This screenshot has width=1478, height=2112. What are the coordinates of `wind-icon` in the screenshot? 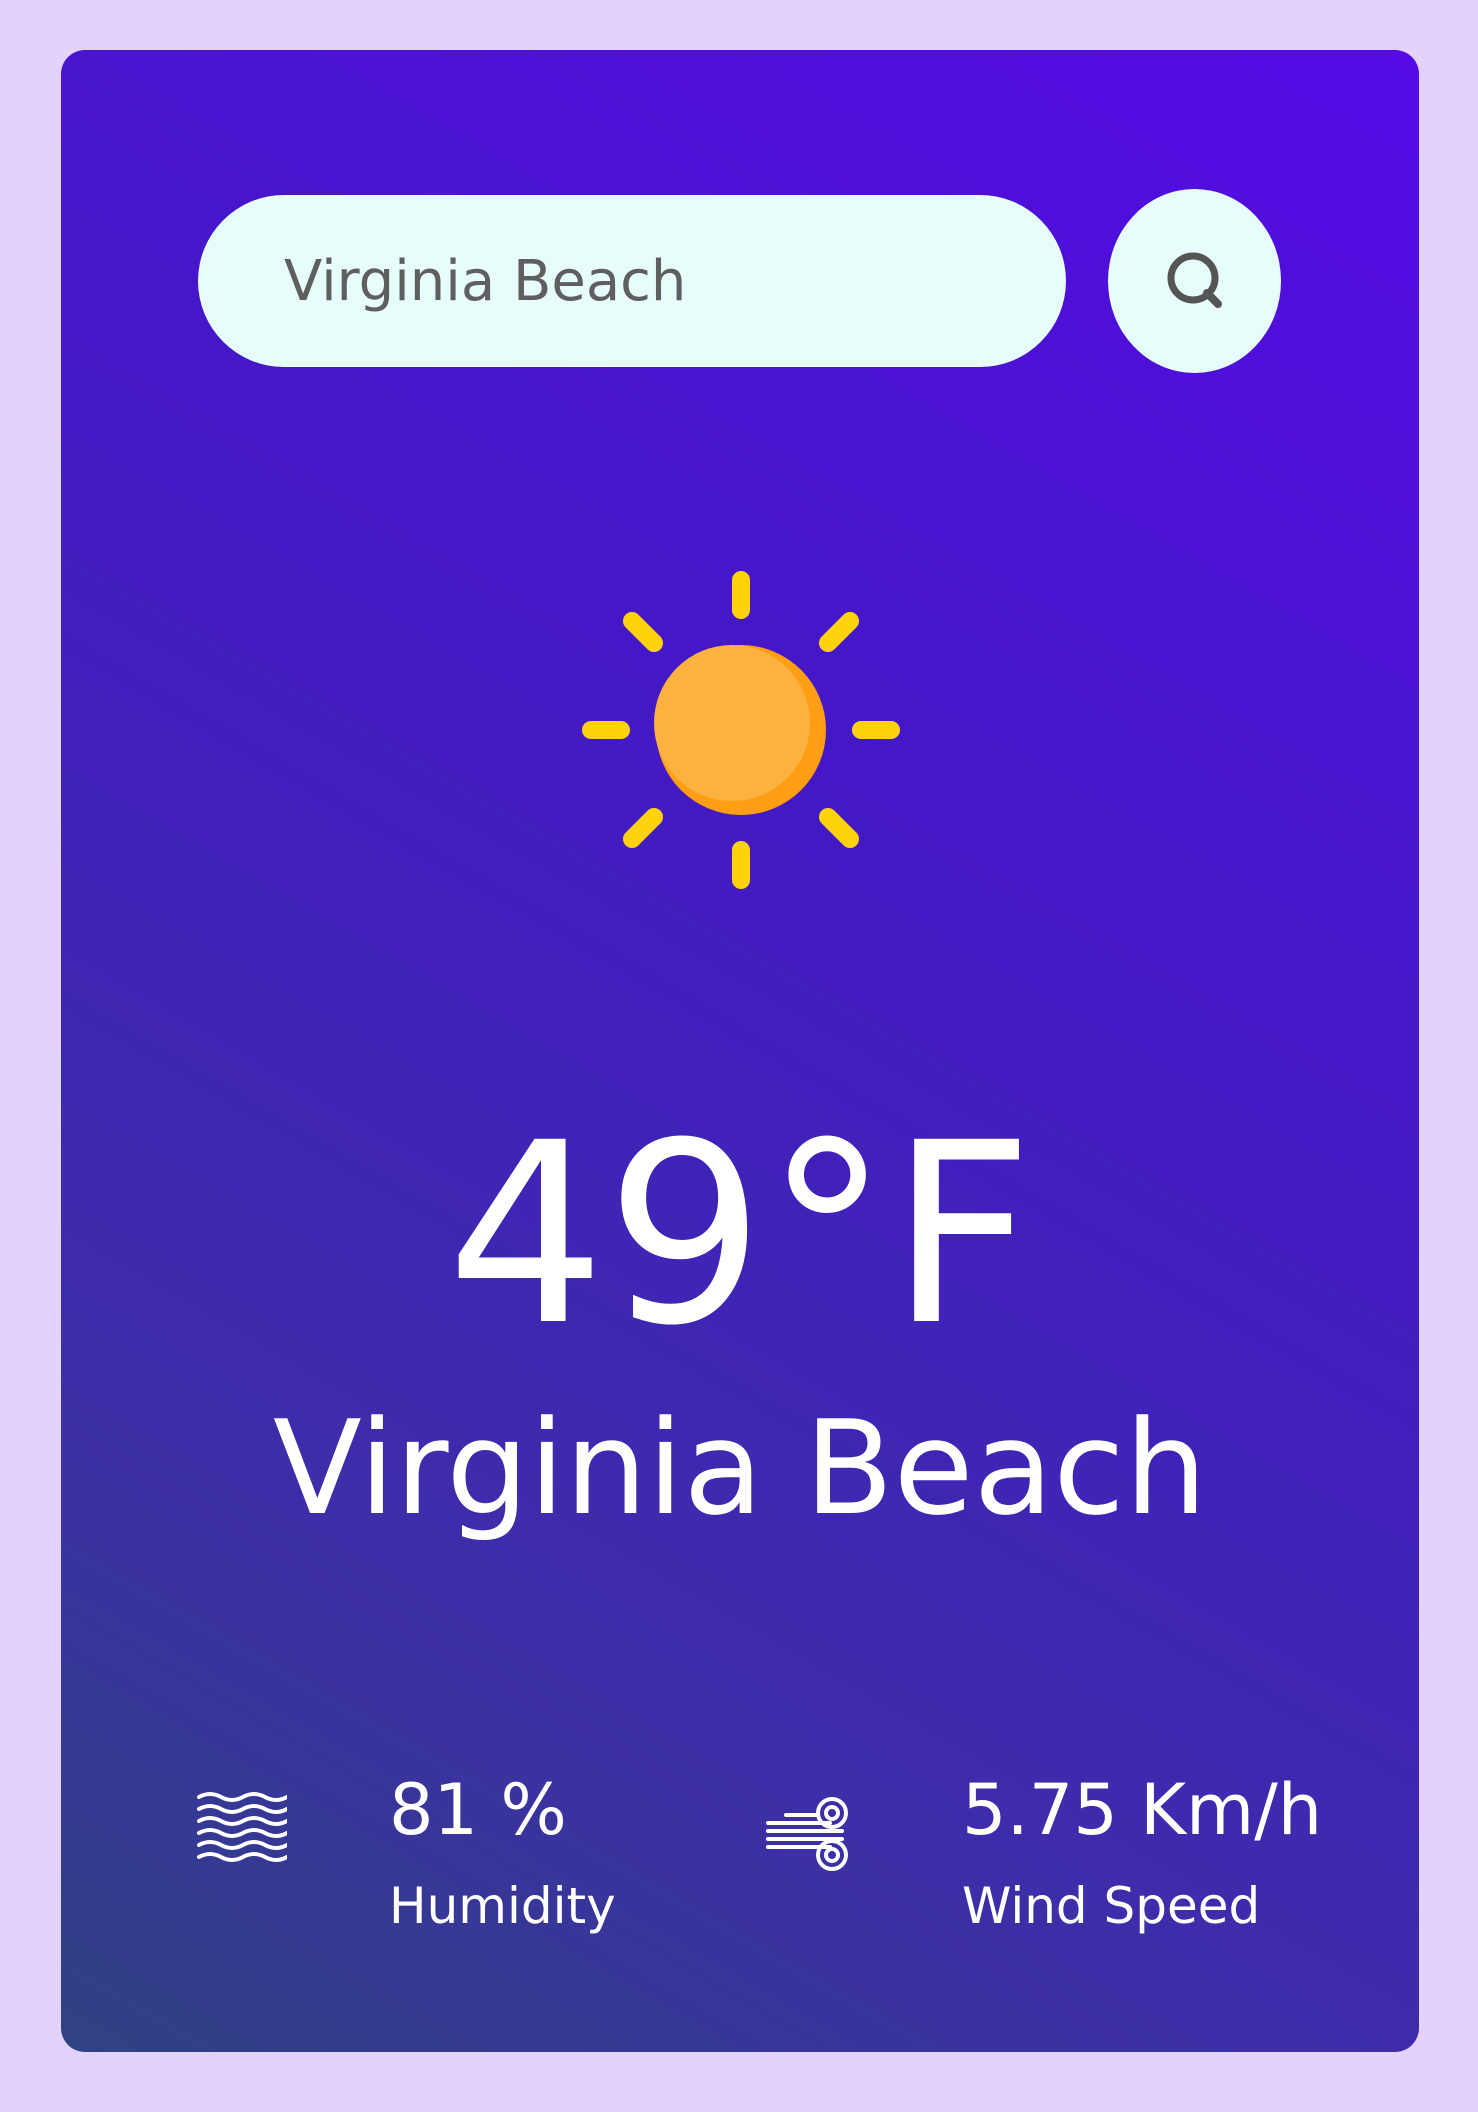 It's located at (807, 1834).